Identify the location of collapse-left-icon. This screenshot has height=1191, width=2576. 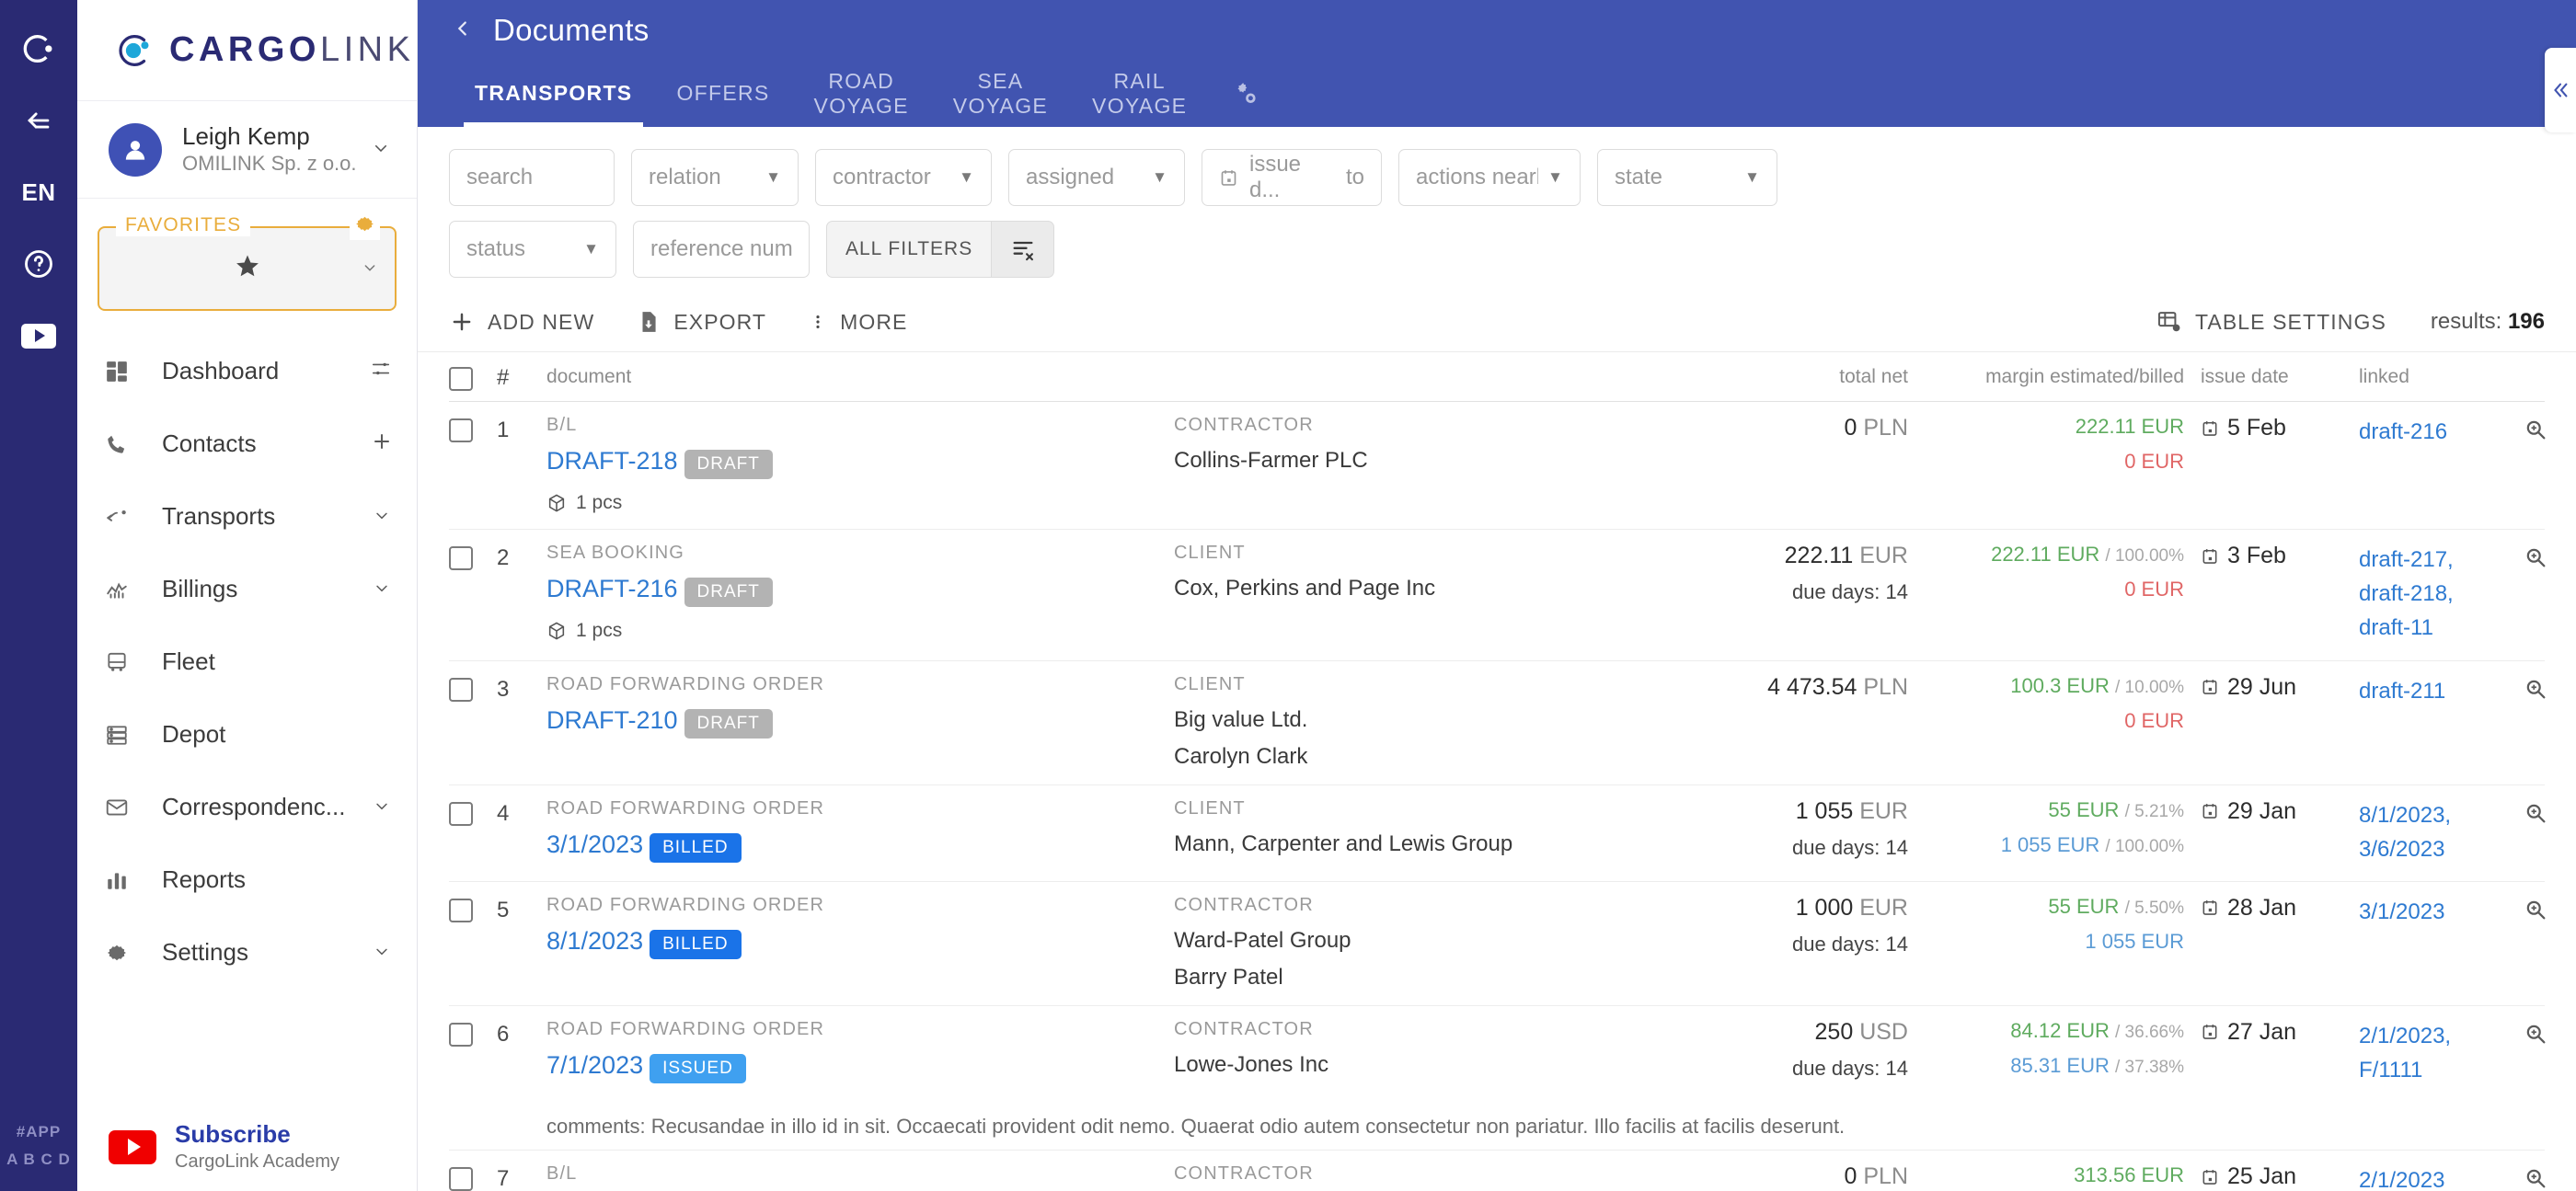
(38, 120).